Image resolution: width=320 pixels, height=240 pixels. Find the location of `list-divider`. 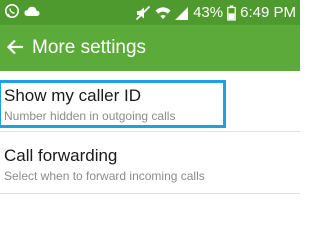

list-divider is located at coordinates (150, 193).